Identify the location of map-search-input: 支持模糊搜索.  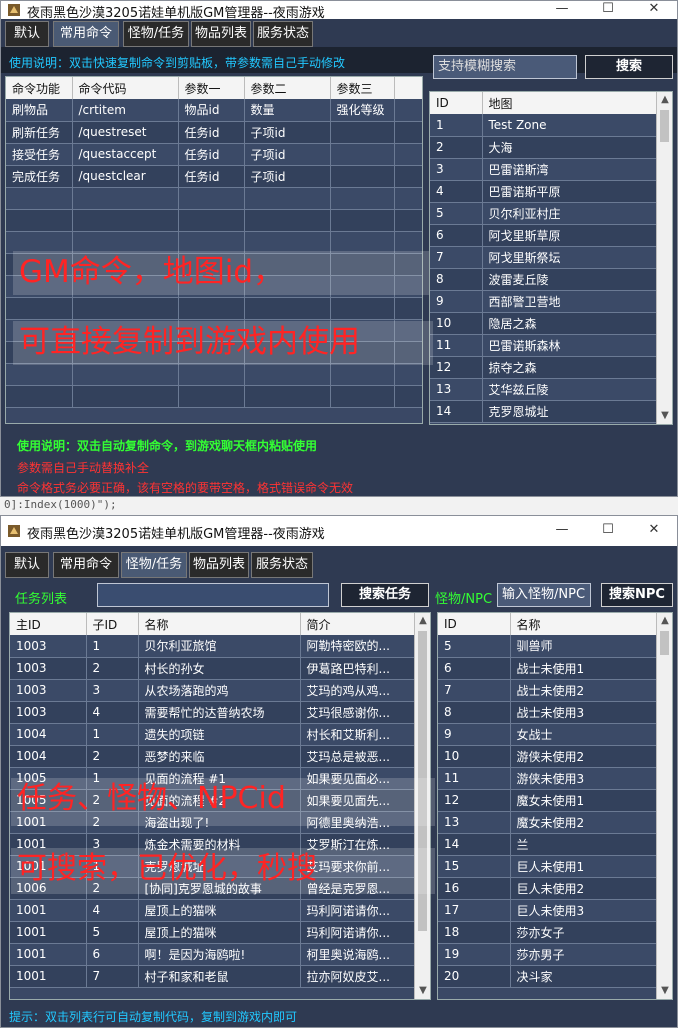
(505, 67).